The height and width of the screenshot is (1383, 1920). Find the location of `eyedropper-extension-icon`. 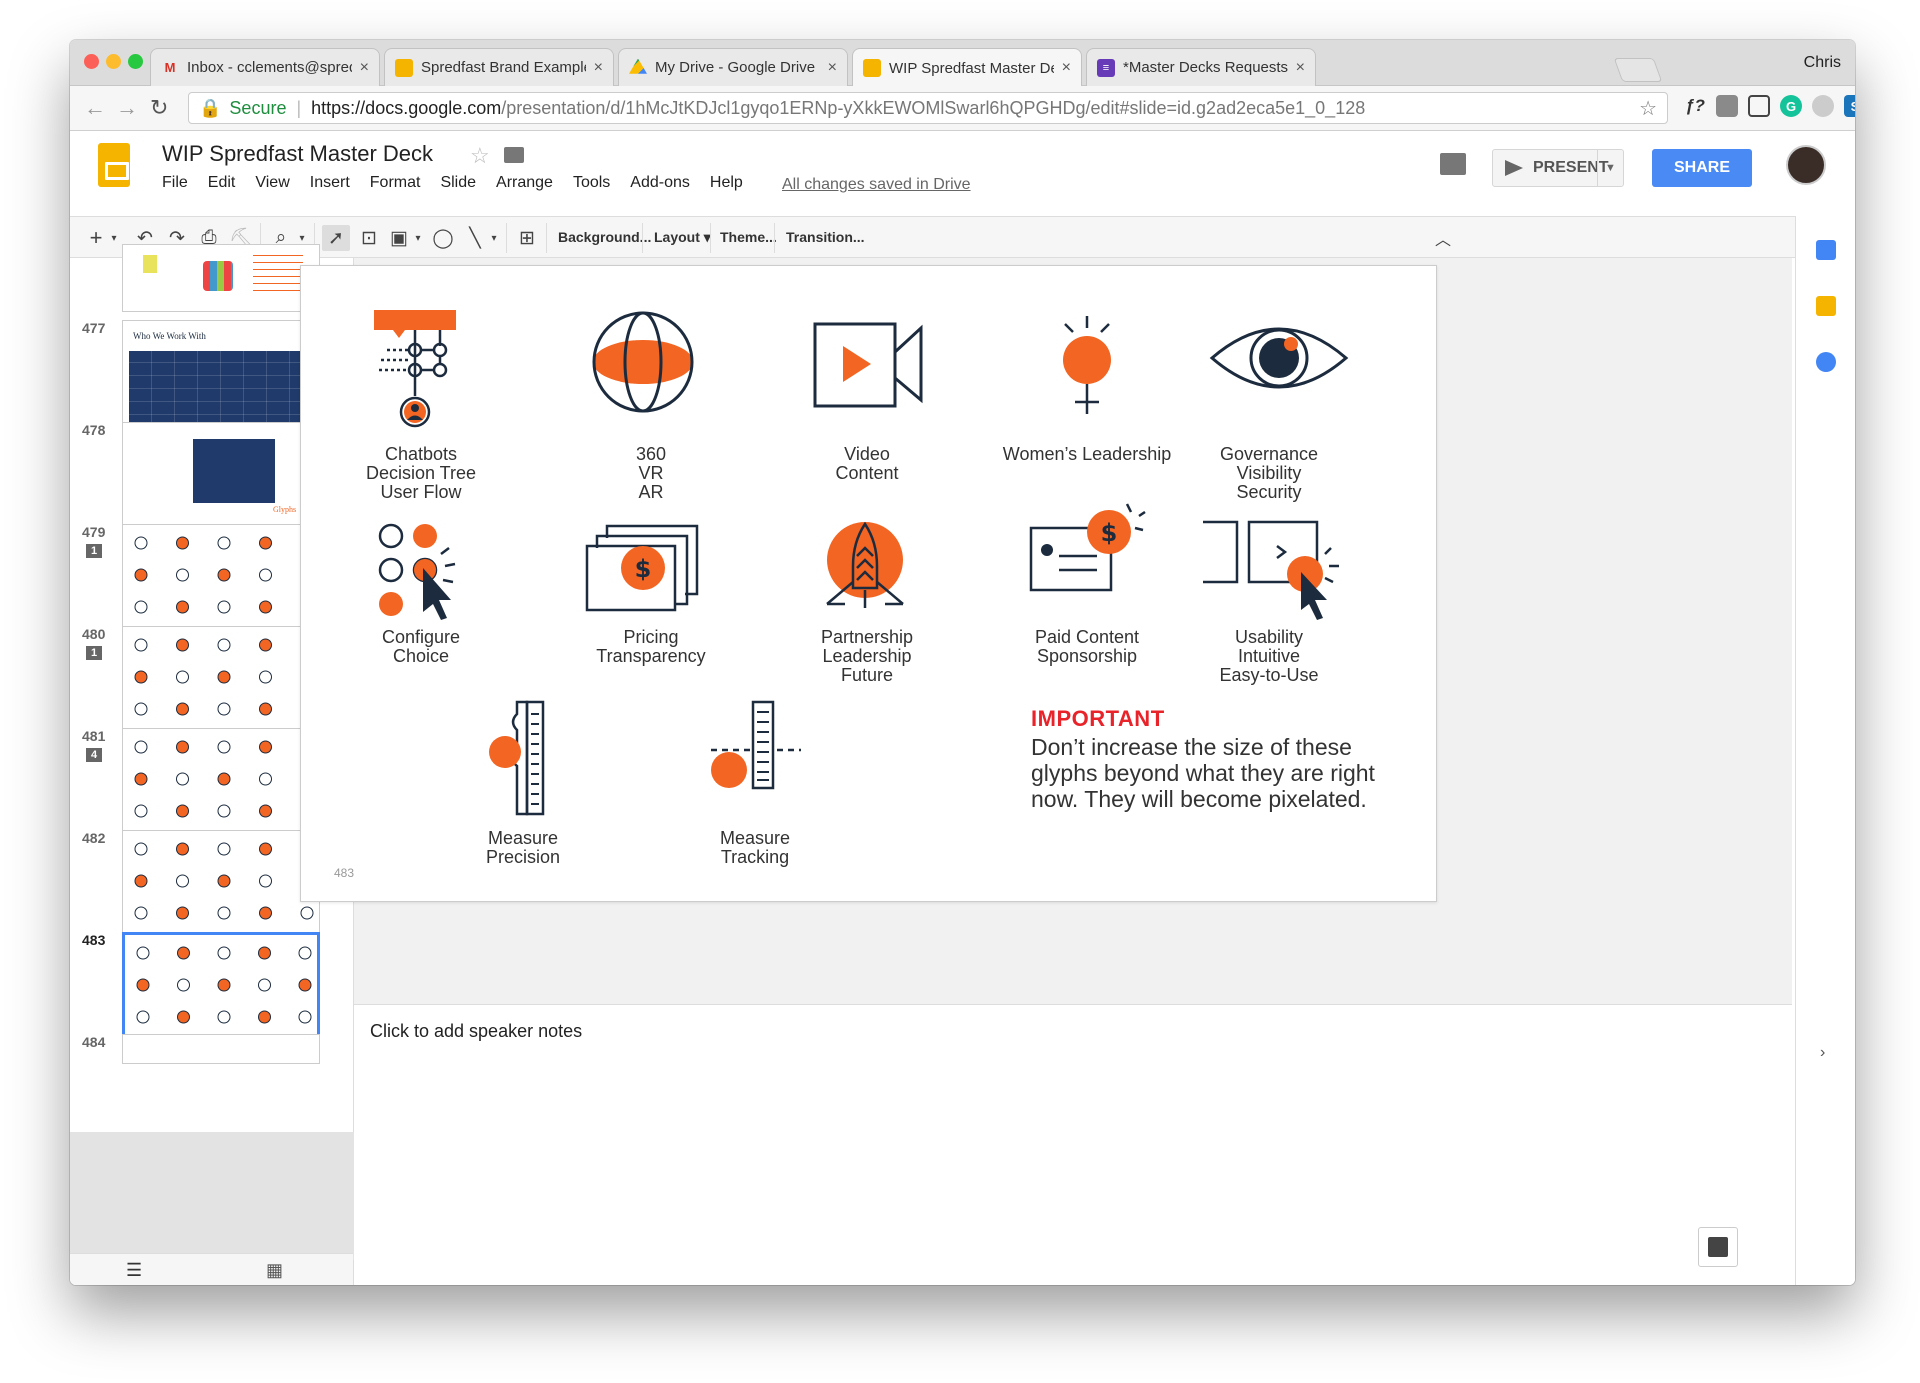

eyedropper-extension-icon is located at coordinates (1727, 106).